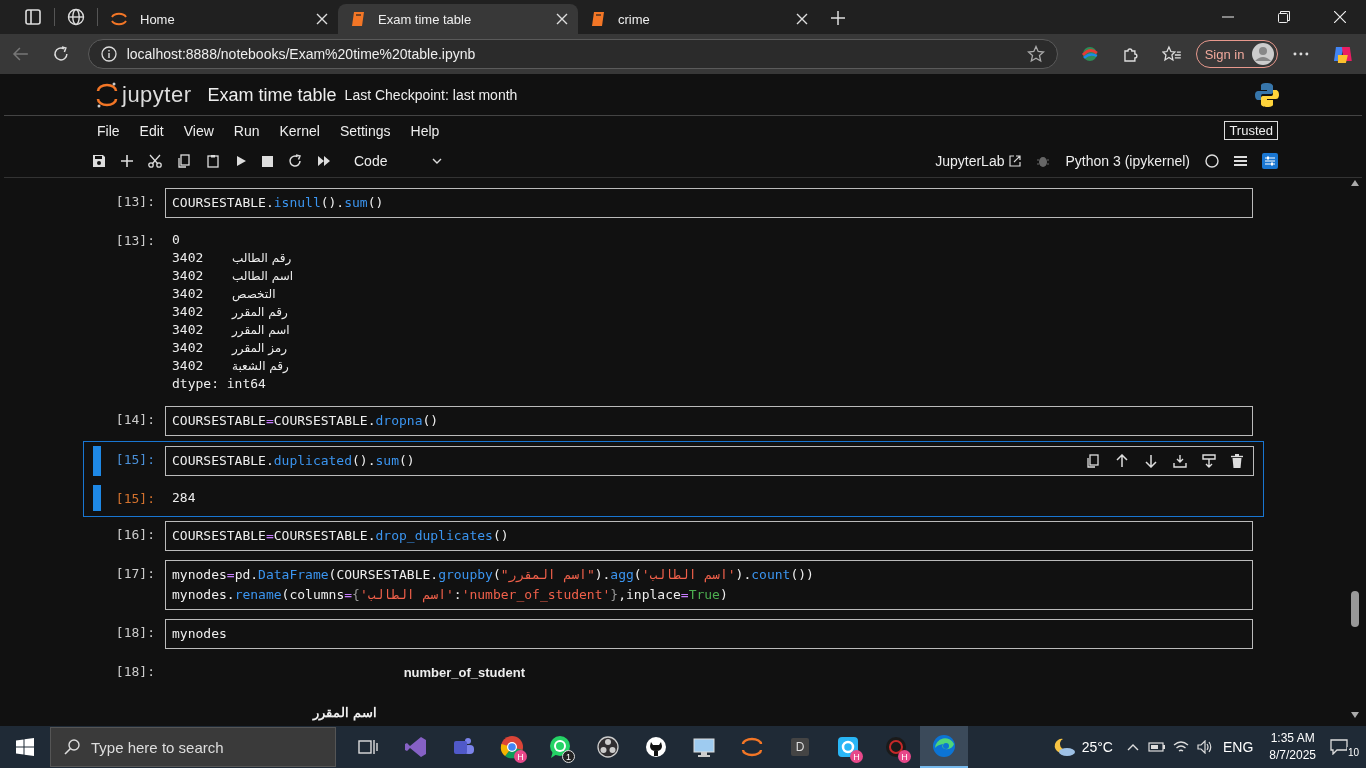  What do you see at coordinates (416, 747) in the screenshot?
I see `ribbon-icon` at bounding box center [416, 747].